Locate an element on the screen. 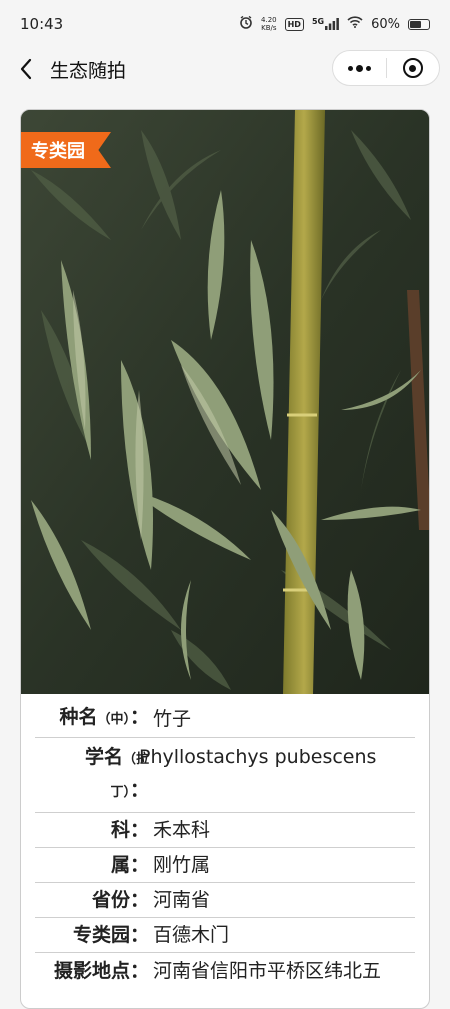 The image size is (450, 1009). category-badge: 专类园 is located at coordinates (66, 150).